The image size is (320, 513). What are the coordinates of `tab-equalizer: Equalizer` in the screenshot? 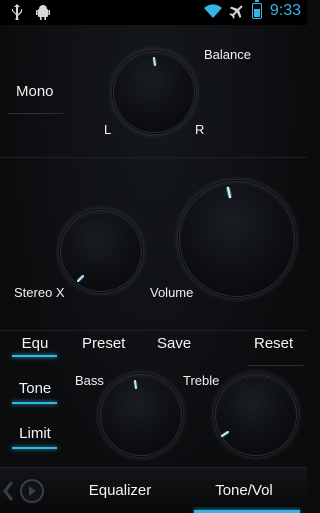 It's located at (120, 490).